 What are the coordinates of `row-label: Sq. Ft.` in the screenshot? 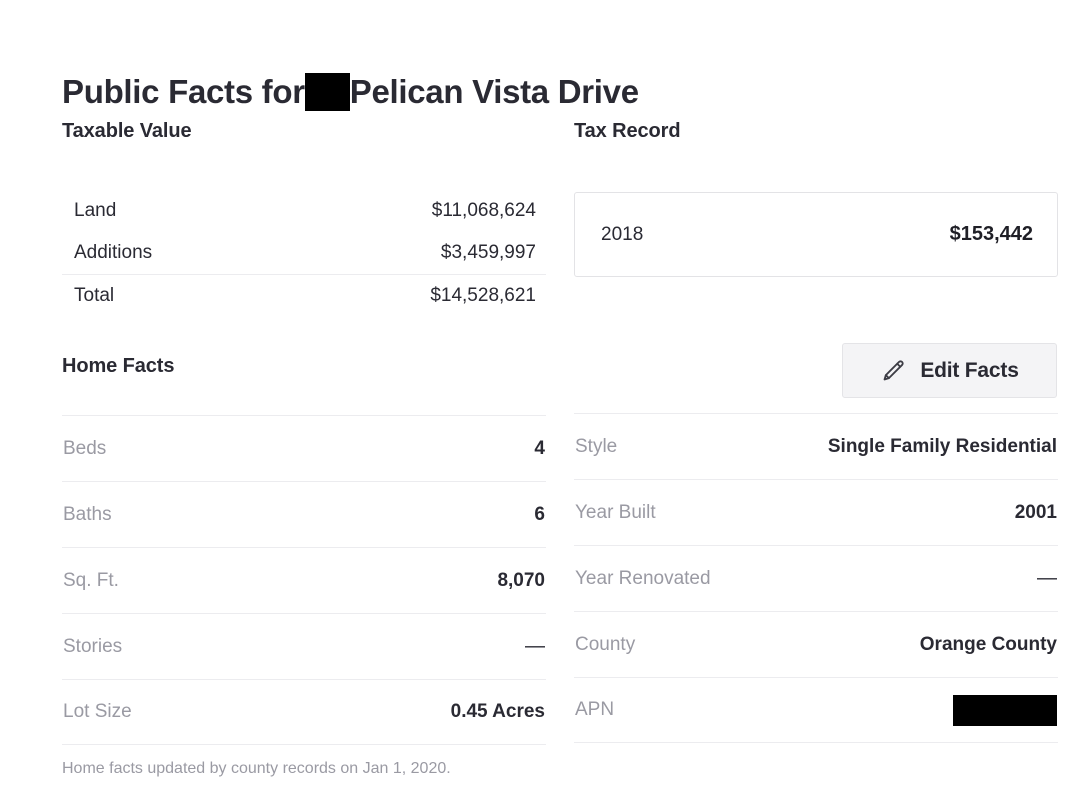 It's located at (91, 580).